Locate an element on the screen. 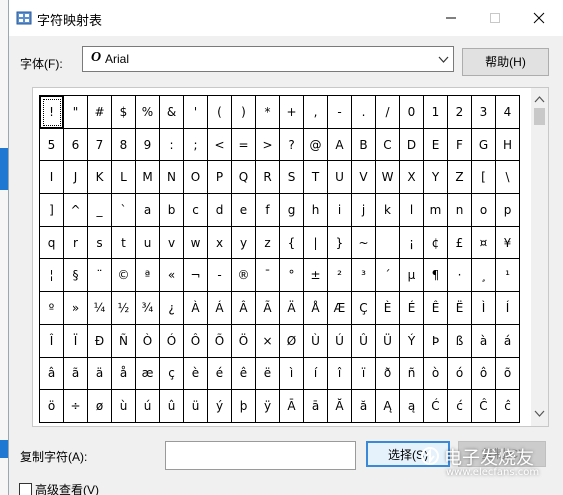 The image size is (563, 495). character-cell: ą is located at coordinates (412, 406).